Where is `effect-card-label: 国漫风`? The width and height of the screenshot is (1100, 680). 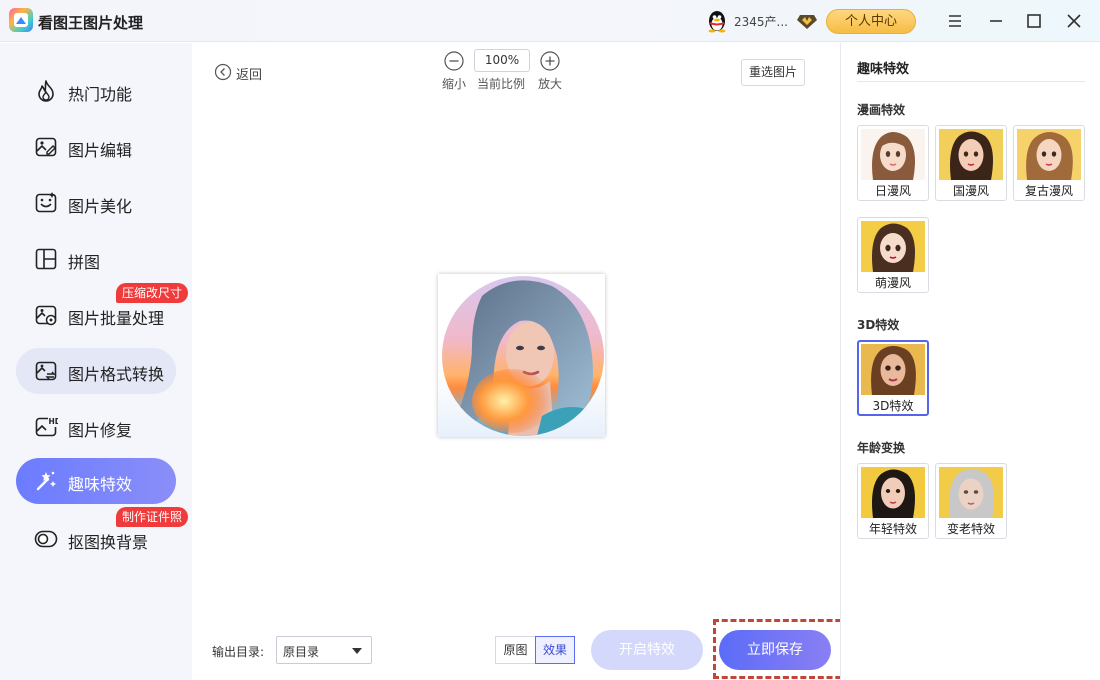 effect-card-label: 国漫风 is located at coordinates (970, 191).